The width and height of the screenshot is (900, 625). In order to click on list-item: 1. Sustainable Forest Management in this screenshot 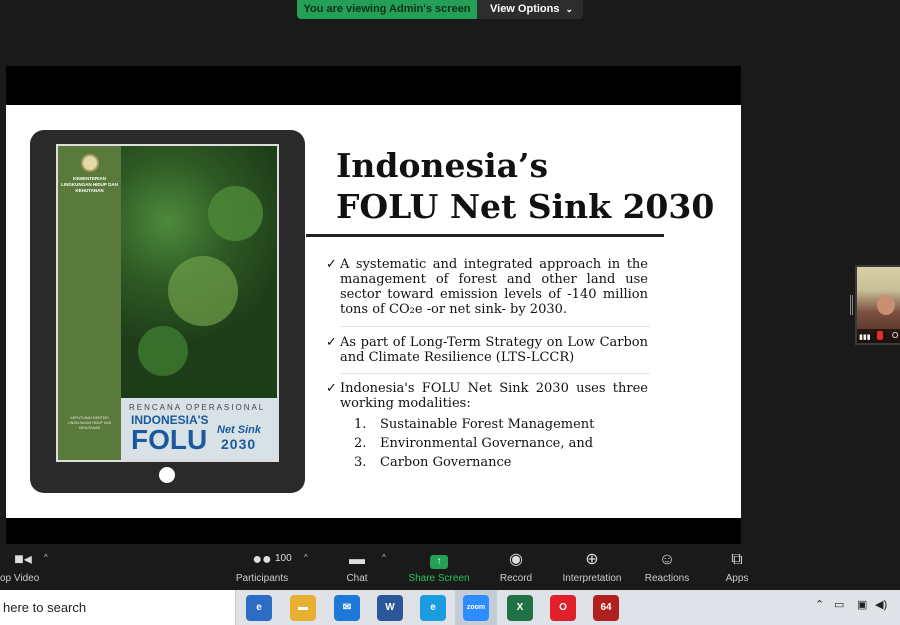, I will do `click(474, 424)`.